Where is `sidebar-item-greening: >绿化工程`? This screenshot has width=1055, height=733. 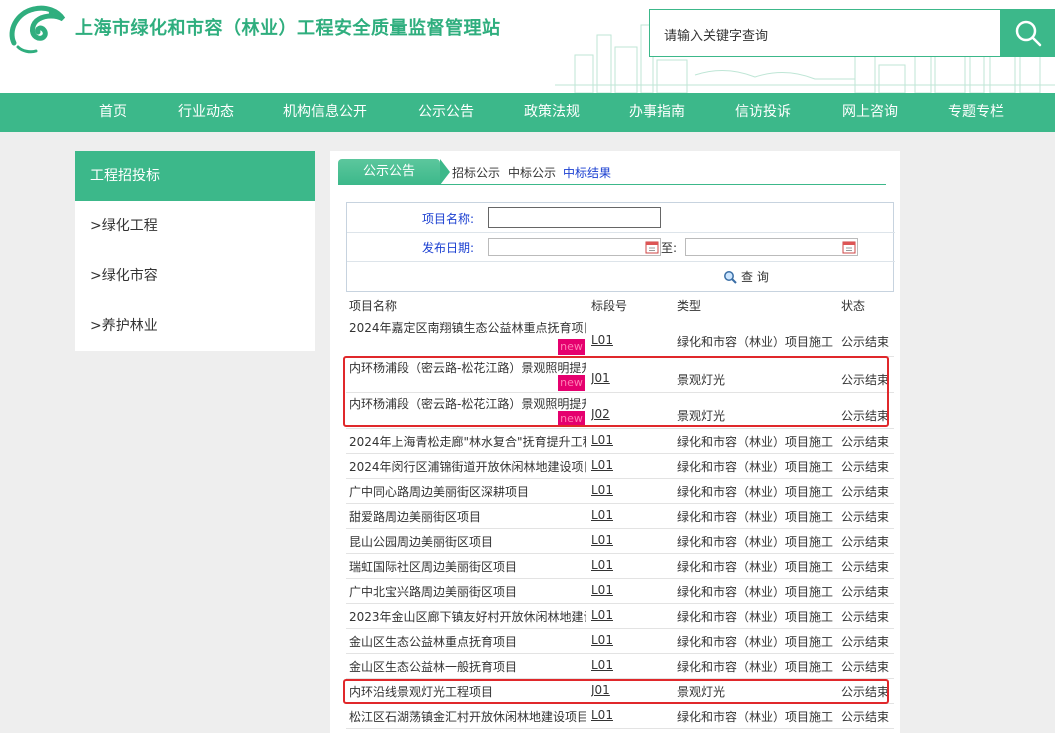 sidebar-item-greening: >绿化工程 is located at coordinates (195, 226).